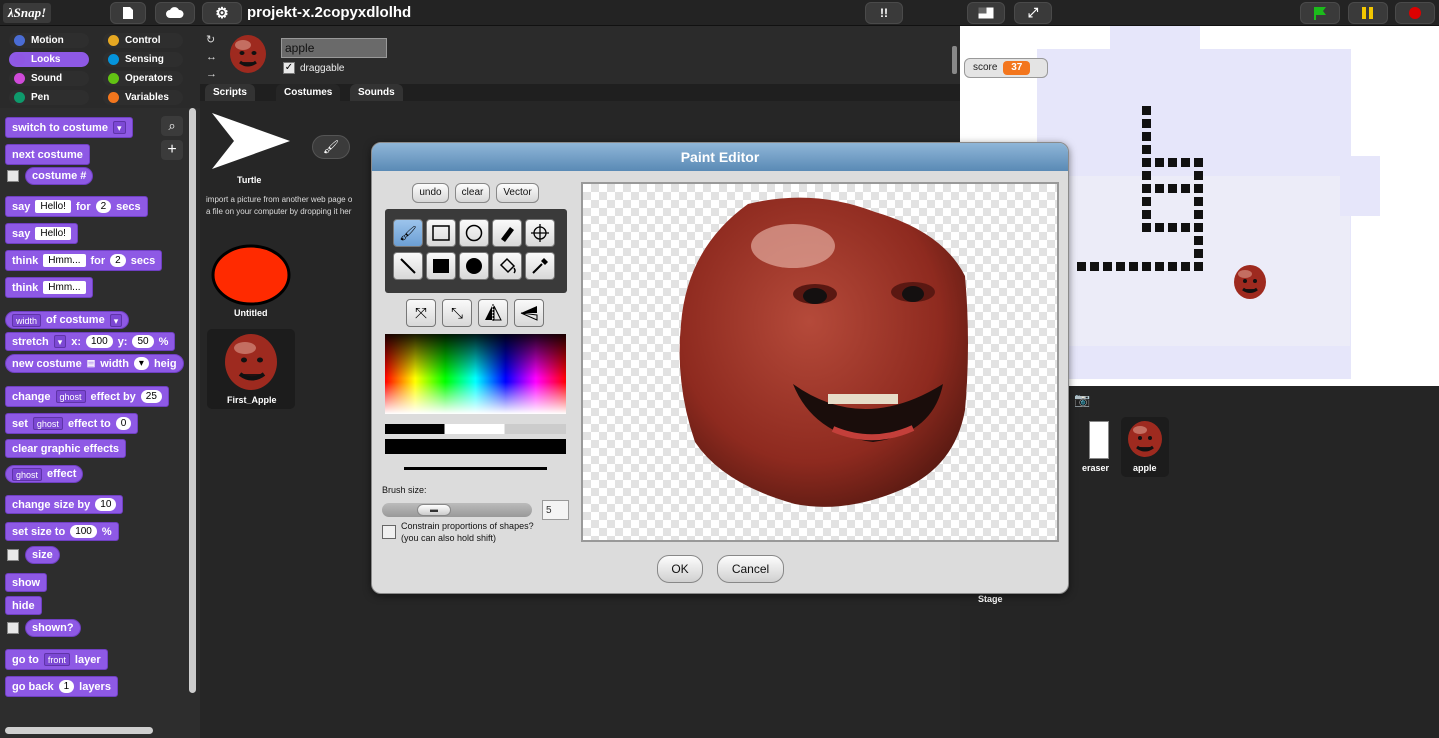  What do you see at coordinates (79, 730) in the screenshot?
I see `palette-horizontal-scrollbar` at bounding box center [79, 730].